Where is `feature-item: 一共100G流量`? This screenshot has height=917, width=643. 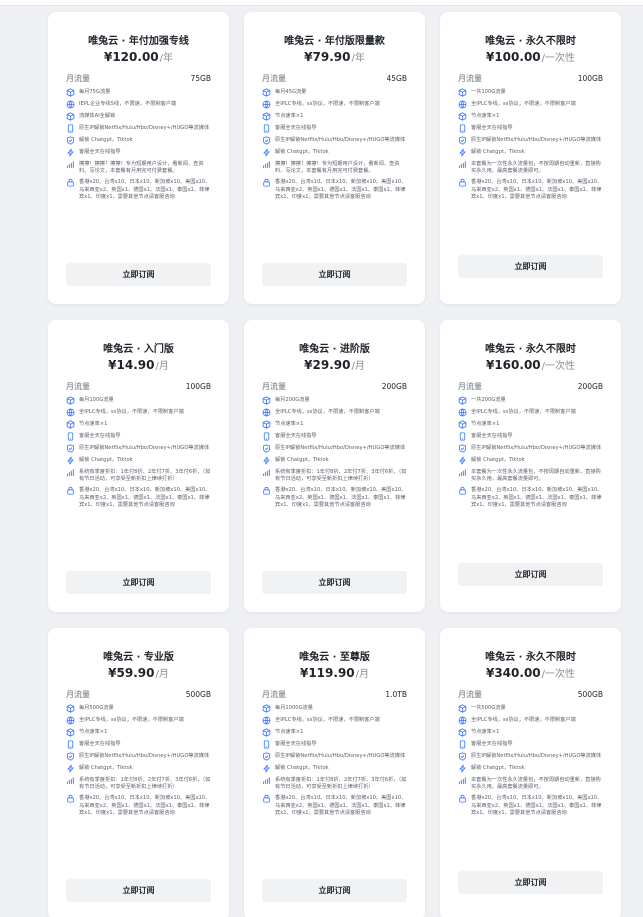
feature-item: 一共100G流量 is located at coordinates (530, 92).